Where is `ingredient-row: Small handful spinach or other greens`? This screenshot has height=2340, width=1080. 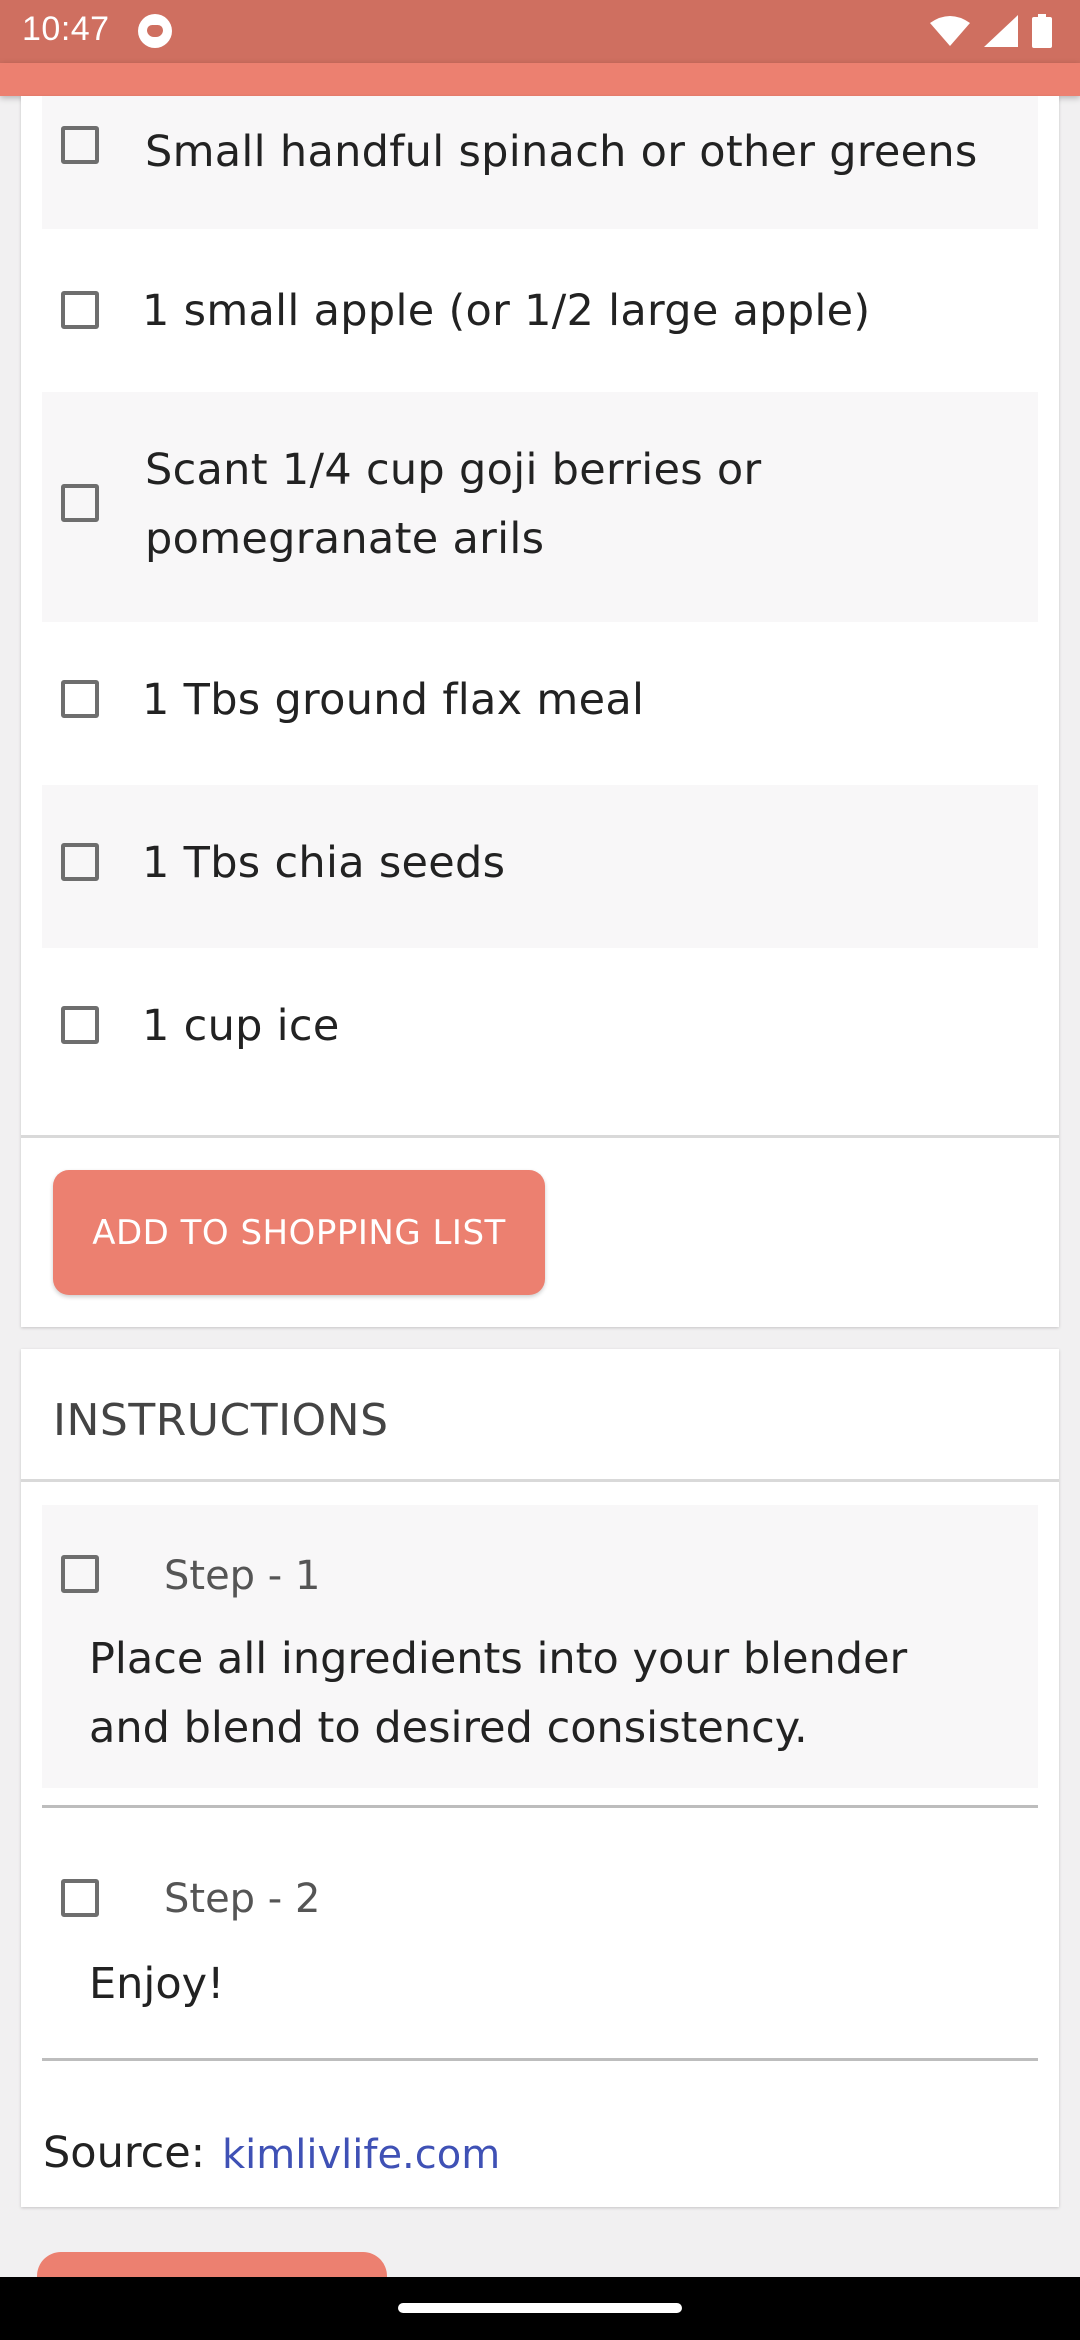
ingredient-row: Small handful spinach or other greens is located at coordinates (540, 162).